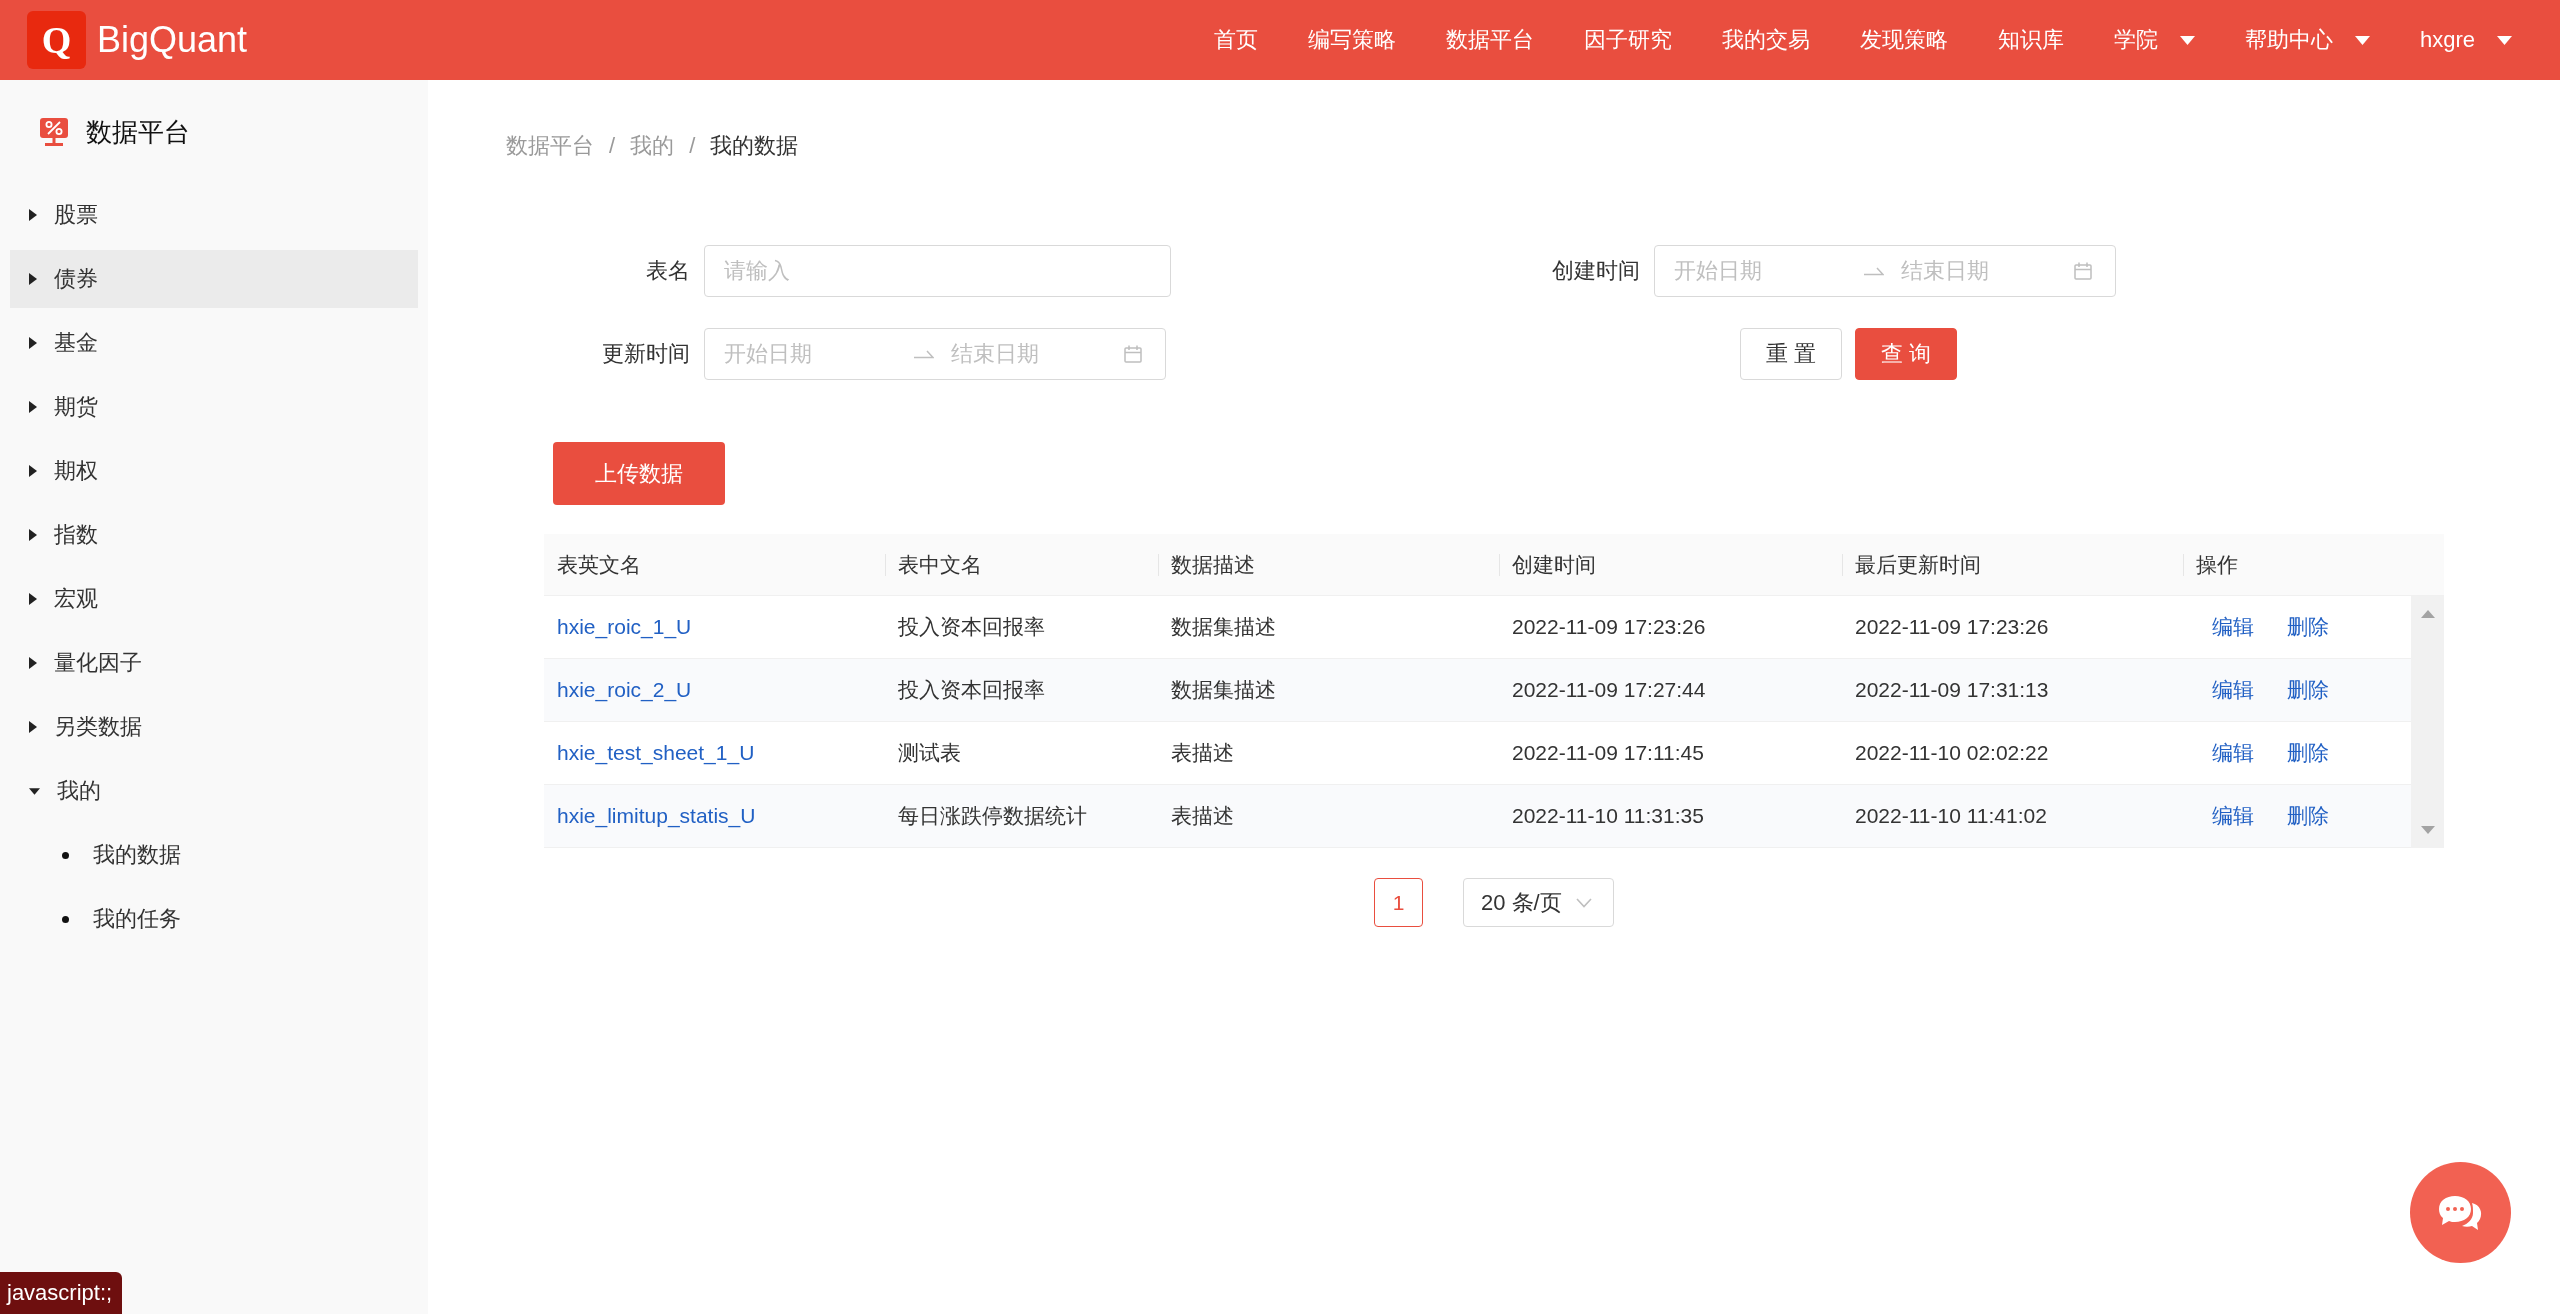  What do you see at coordinates (214, 279) in the screenshot?
I see `sidebar-item: 债券` at bounding box center [214, 279].